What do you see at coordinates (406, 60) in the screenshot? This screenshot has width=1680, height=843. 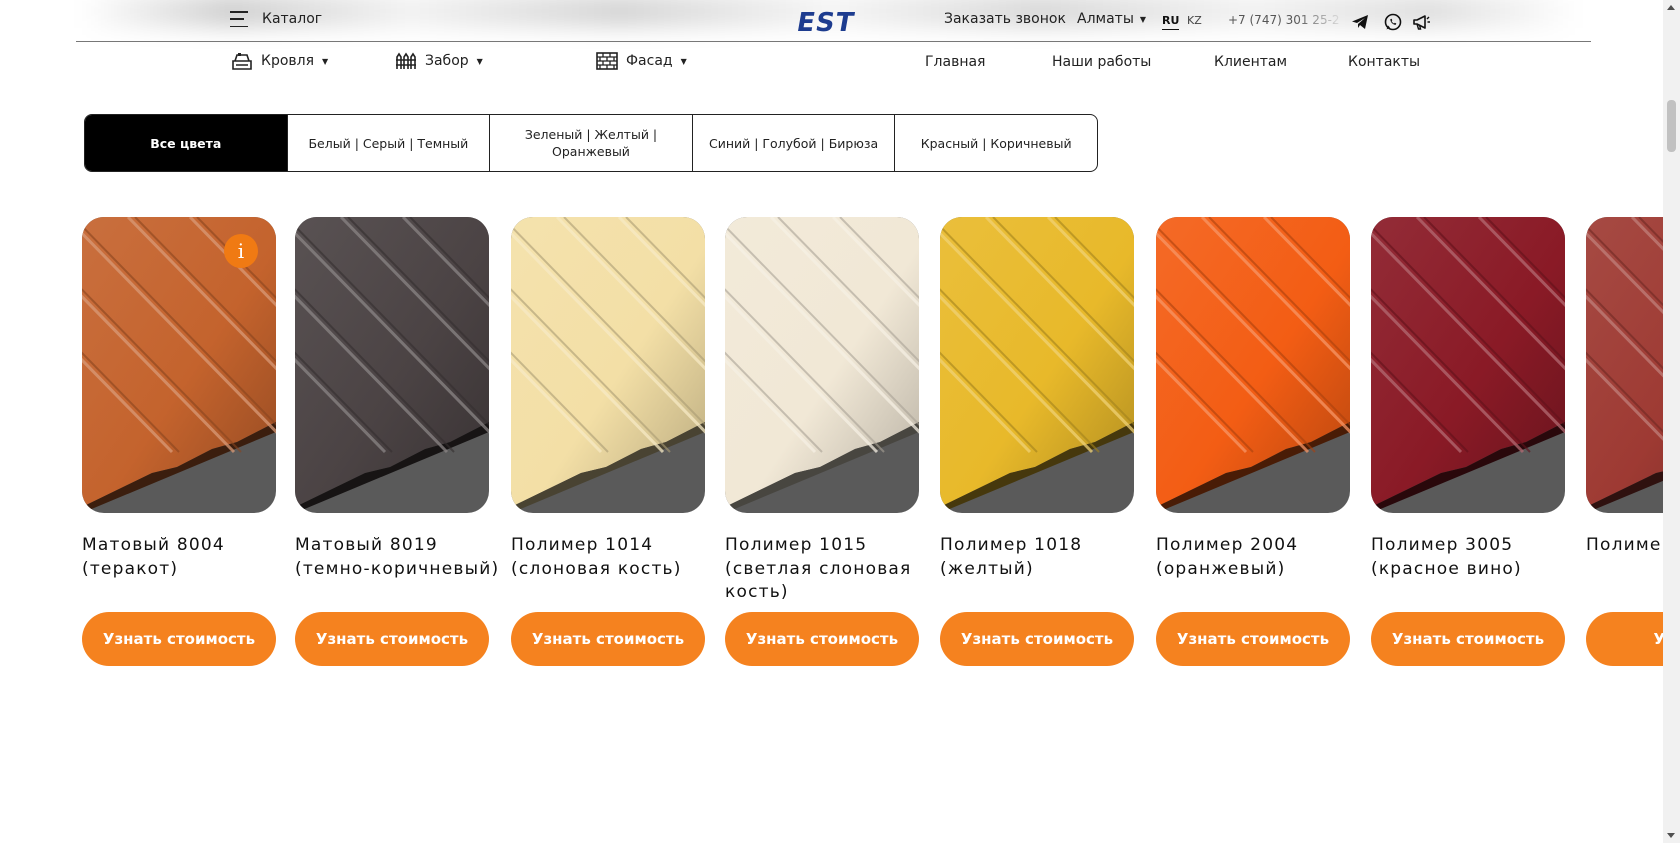 I see `fence-icon` at bounding box center [406, 60].